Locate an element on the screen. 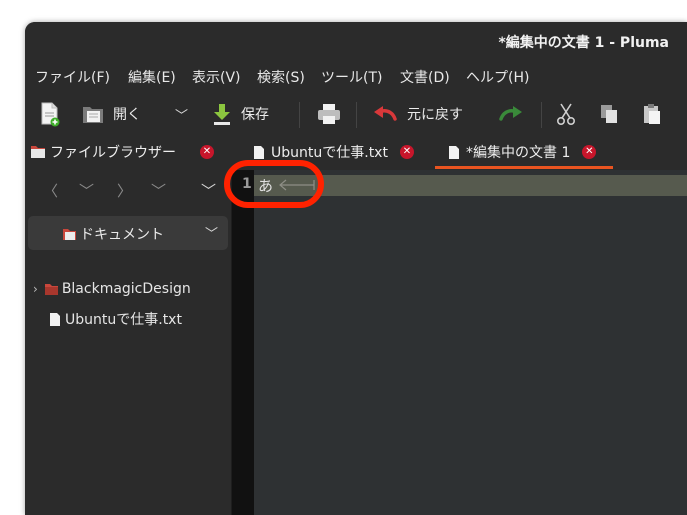  forward-icon: 〉 is located at coordinates (124, 190).